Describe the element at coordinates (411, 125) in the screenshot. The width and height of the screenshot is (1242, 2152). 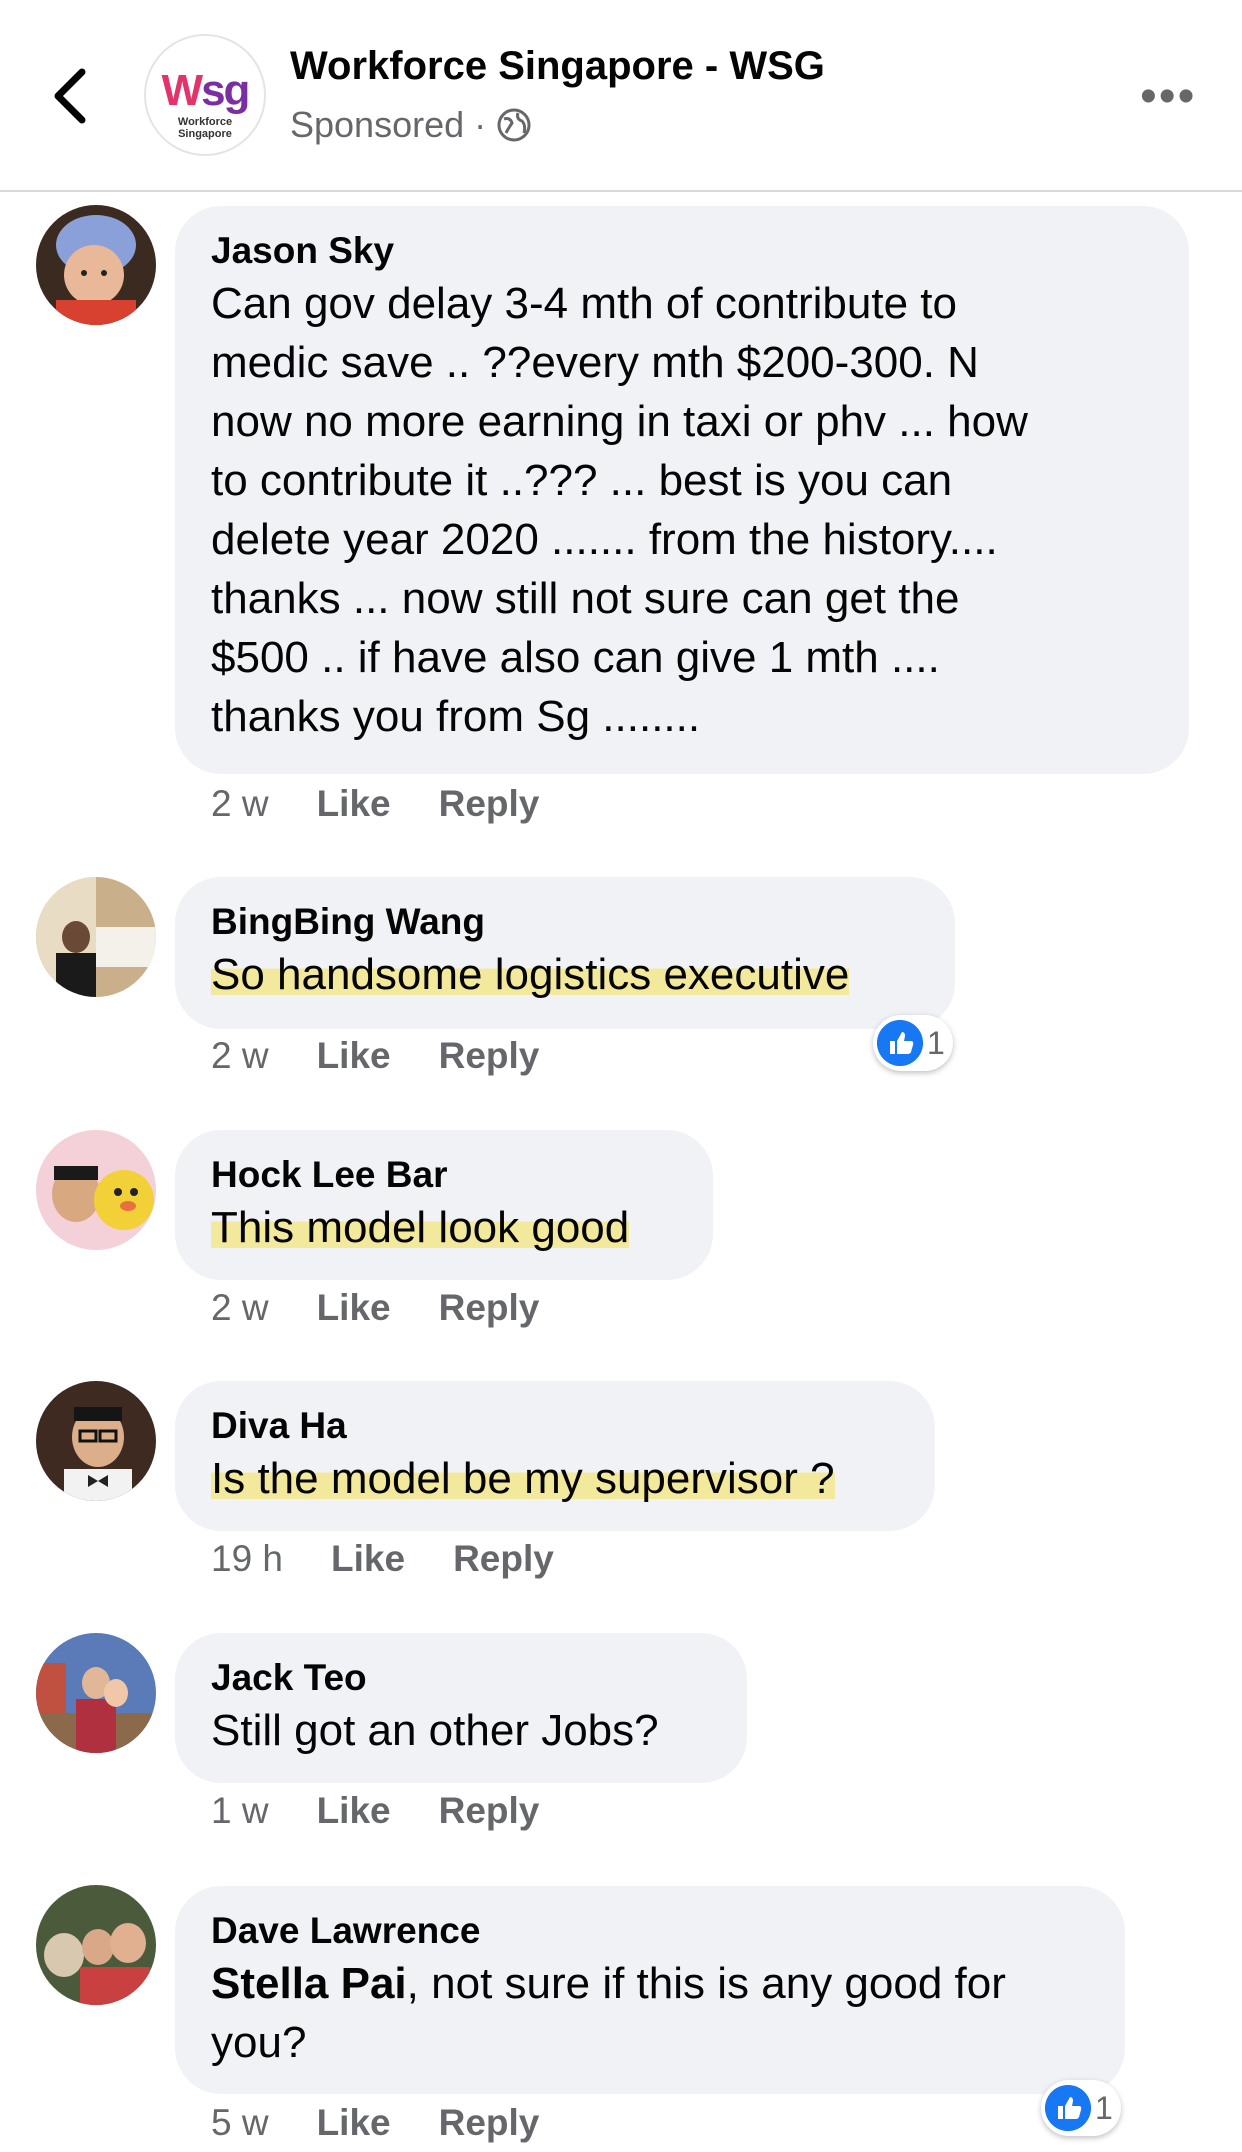
I see `sponsored-label: Sponsored ·` at that location.